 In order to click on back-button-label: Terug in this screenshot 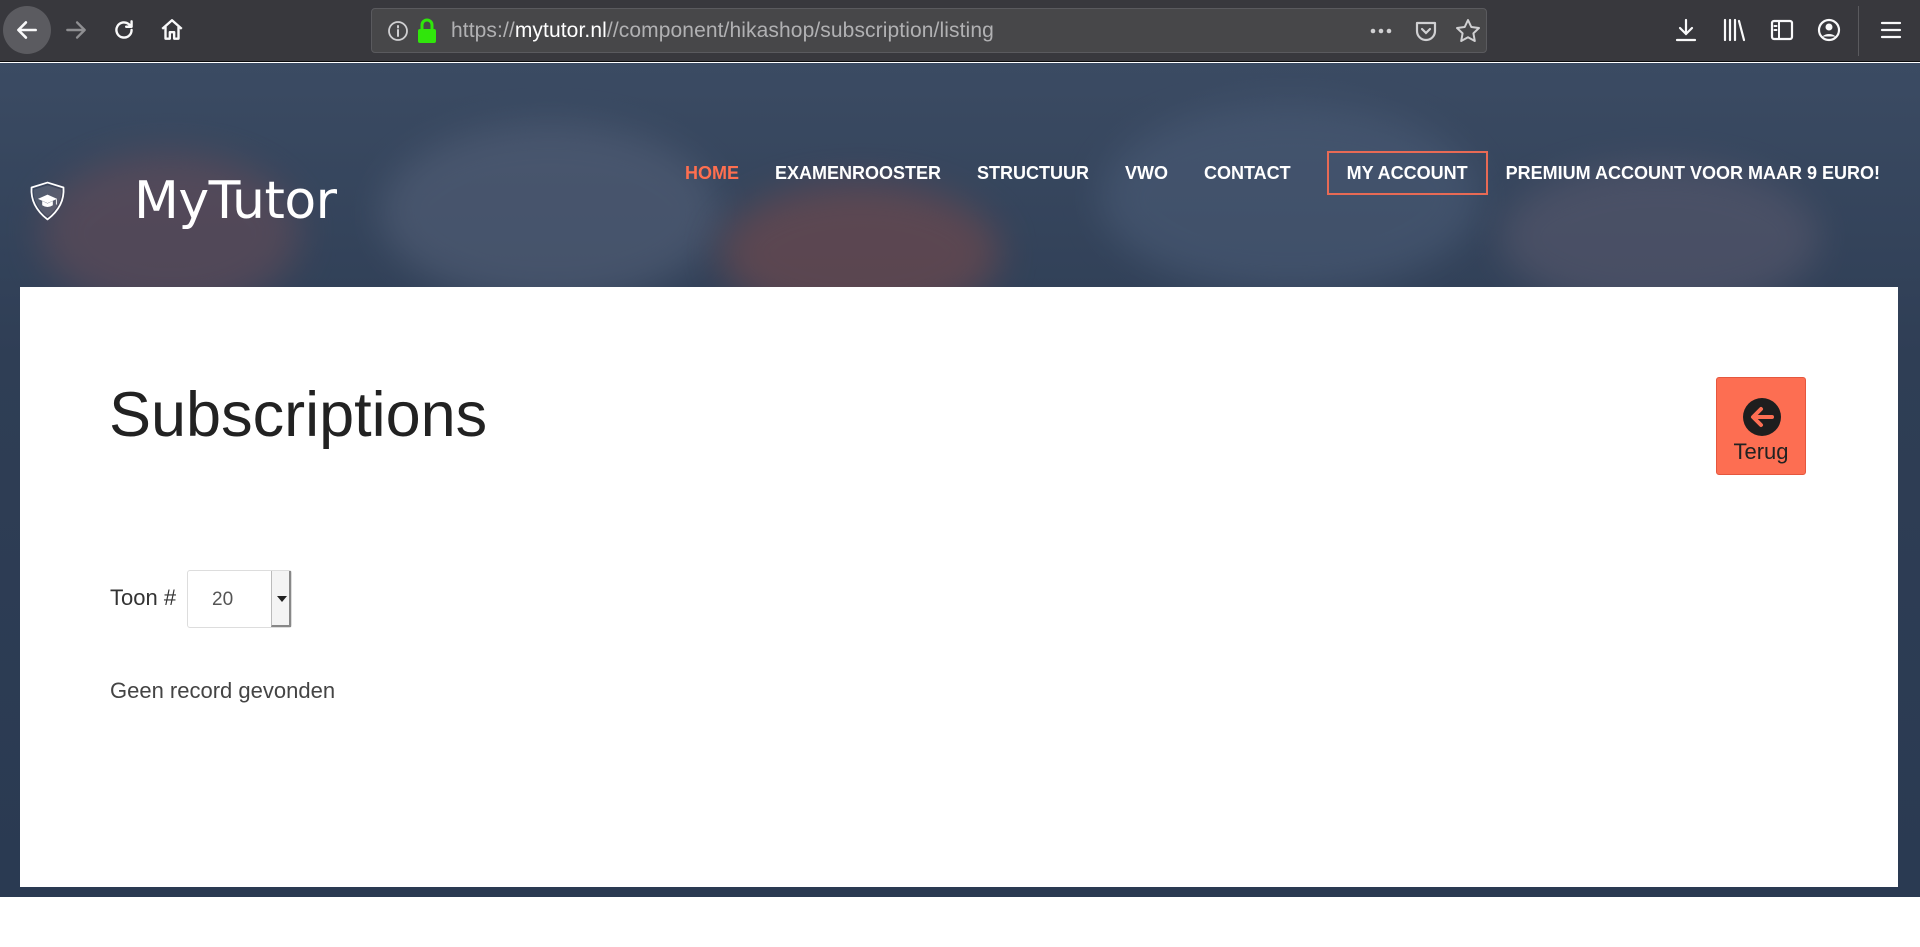, I will do `click(1761, 451)`.